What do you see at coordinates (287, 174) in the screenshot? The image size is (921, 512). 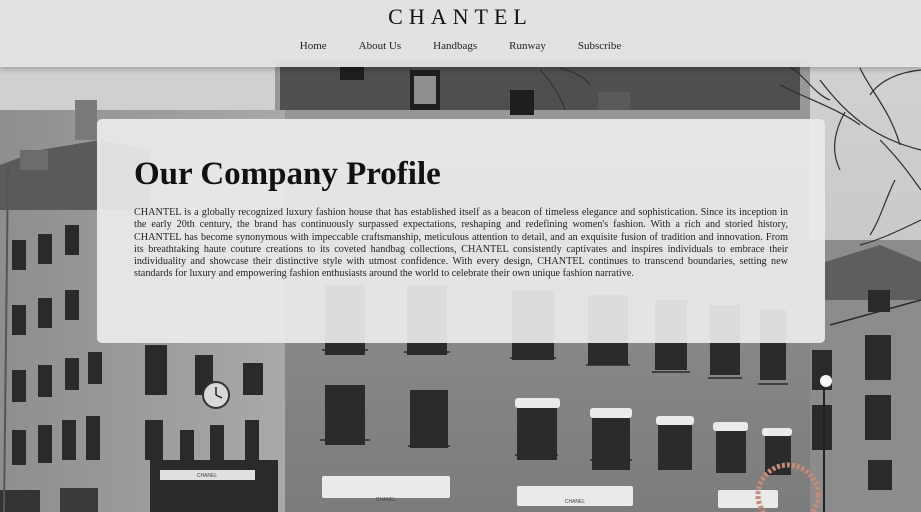 I see `profile-heading: Our Company Profile` at bounding box center [287, 174].